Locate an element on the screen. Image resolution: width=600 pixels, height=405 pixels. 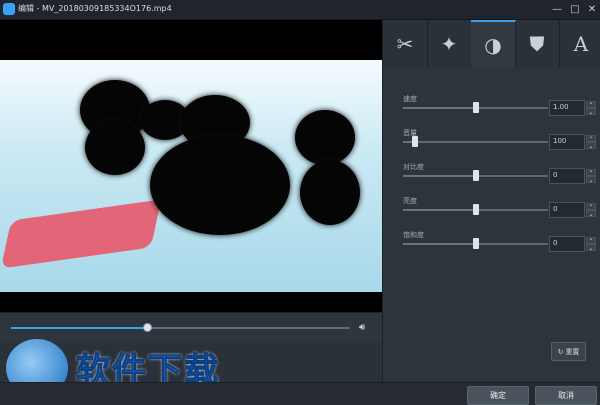
window-title: 编辑 - MV_20180309185334O176.mp4 is located at coordinates (95, 8).